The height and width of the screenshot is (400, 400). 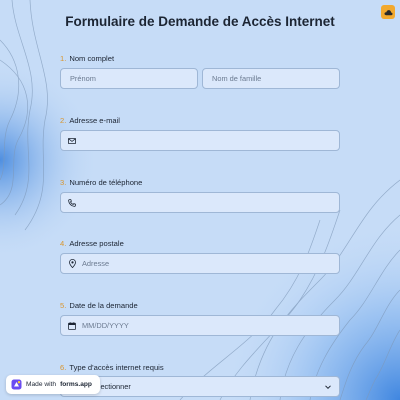 I want to click on question-date-label: 5. Date de la demande, so click(x=99, y=305).